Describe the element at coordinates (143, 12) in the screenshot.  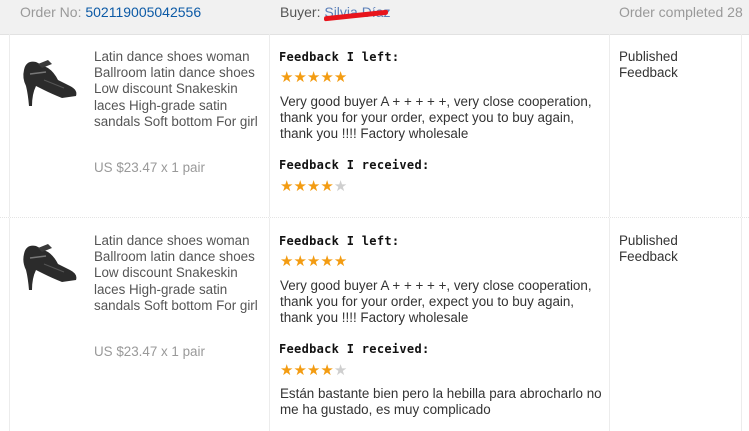
I see `order-number-link: 502119005042556` at that location.